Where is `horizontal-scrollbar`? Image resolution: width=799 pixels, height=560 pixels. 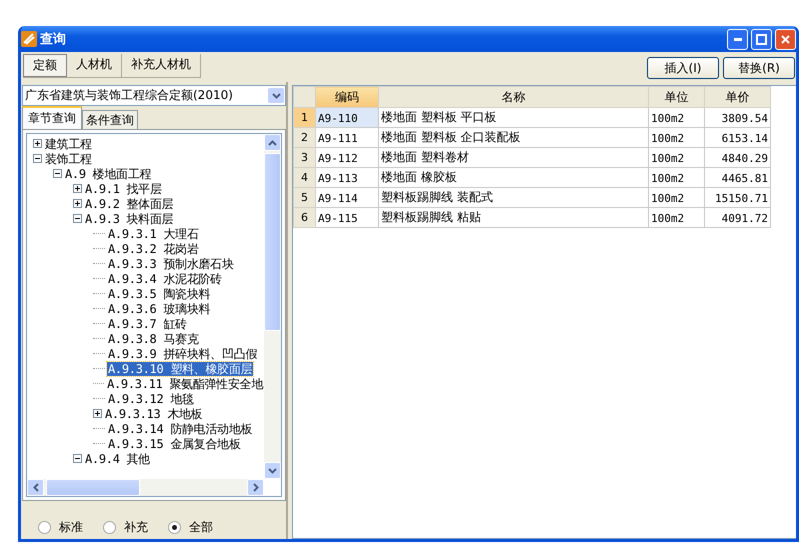 horizontal-scrollbar is located at coordinates (145, 487).